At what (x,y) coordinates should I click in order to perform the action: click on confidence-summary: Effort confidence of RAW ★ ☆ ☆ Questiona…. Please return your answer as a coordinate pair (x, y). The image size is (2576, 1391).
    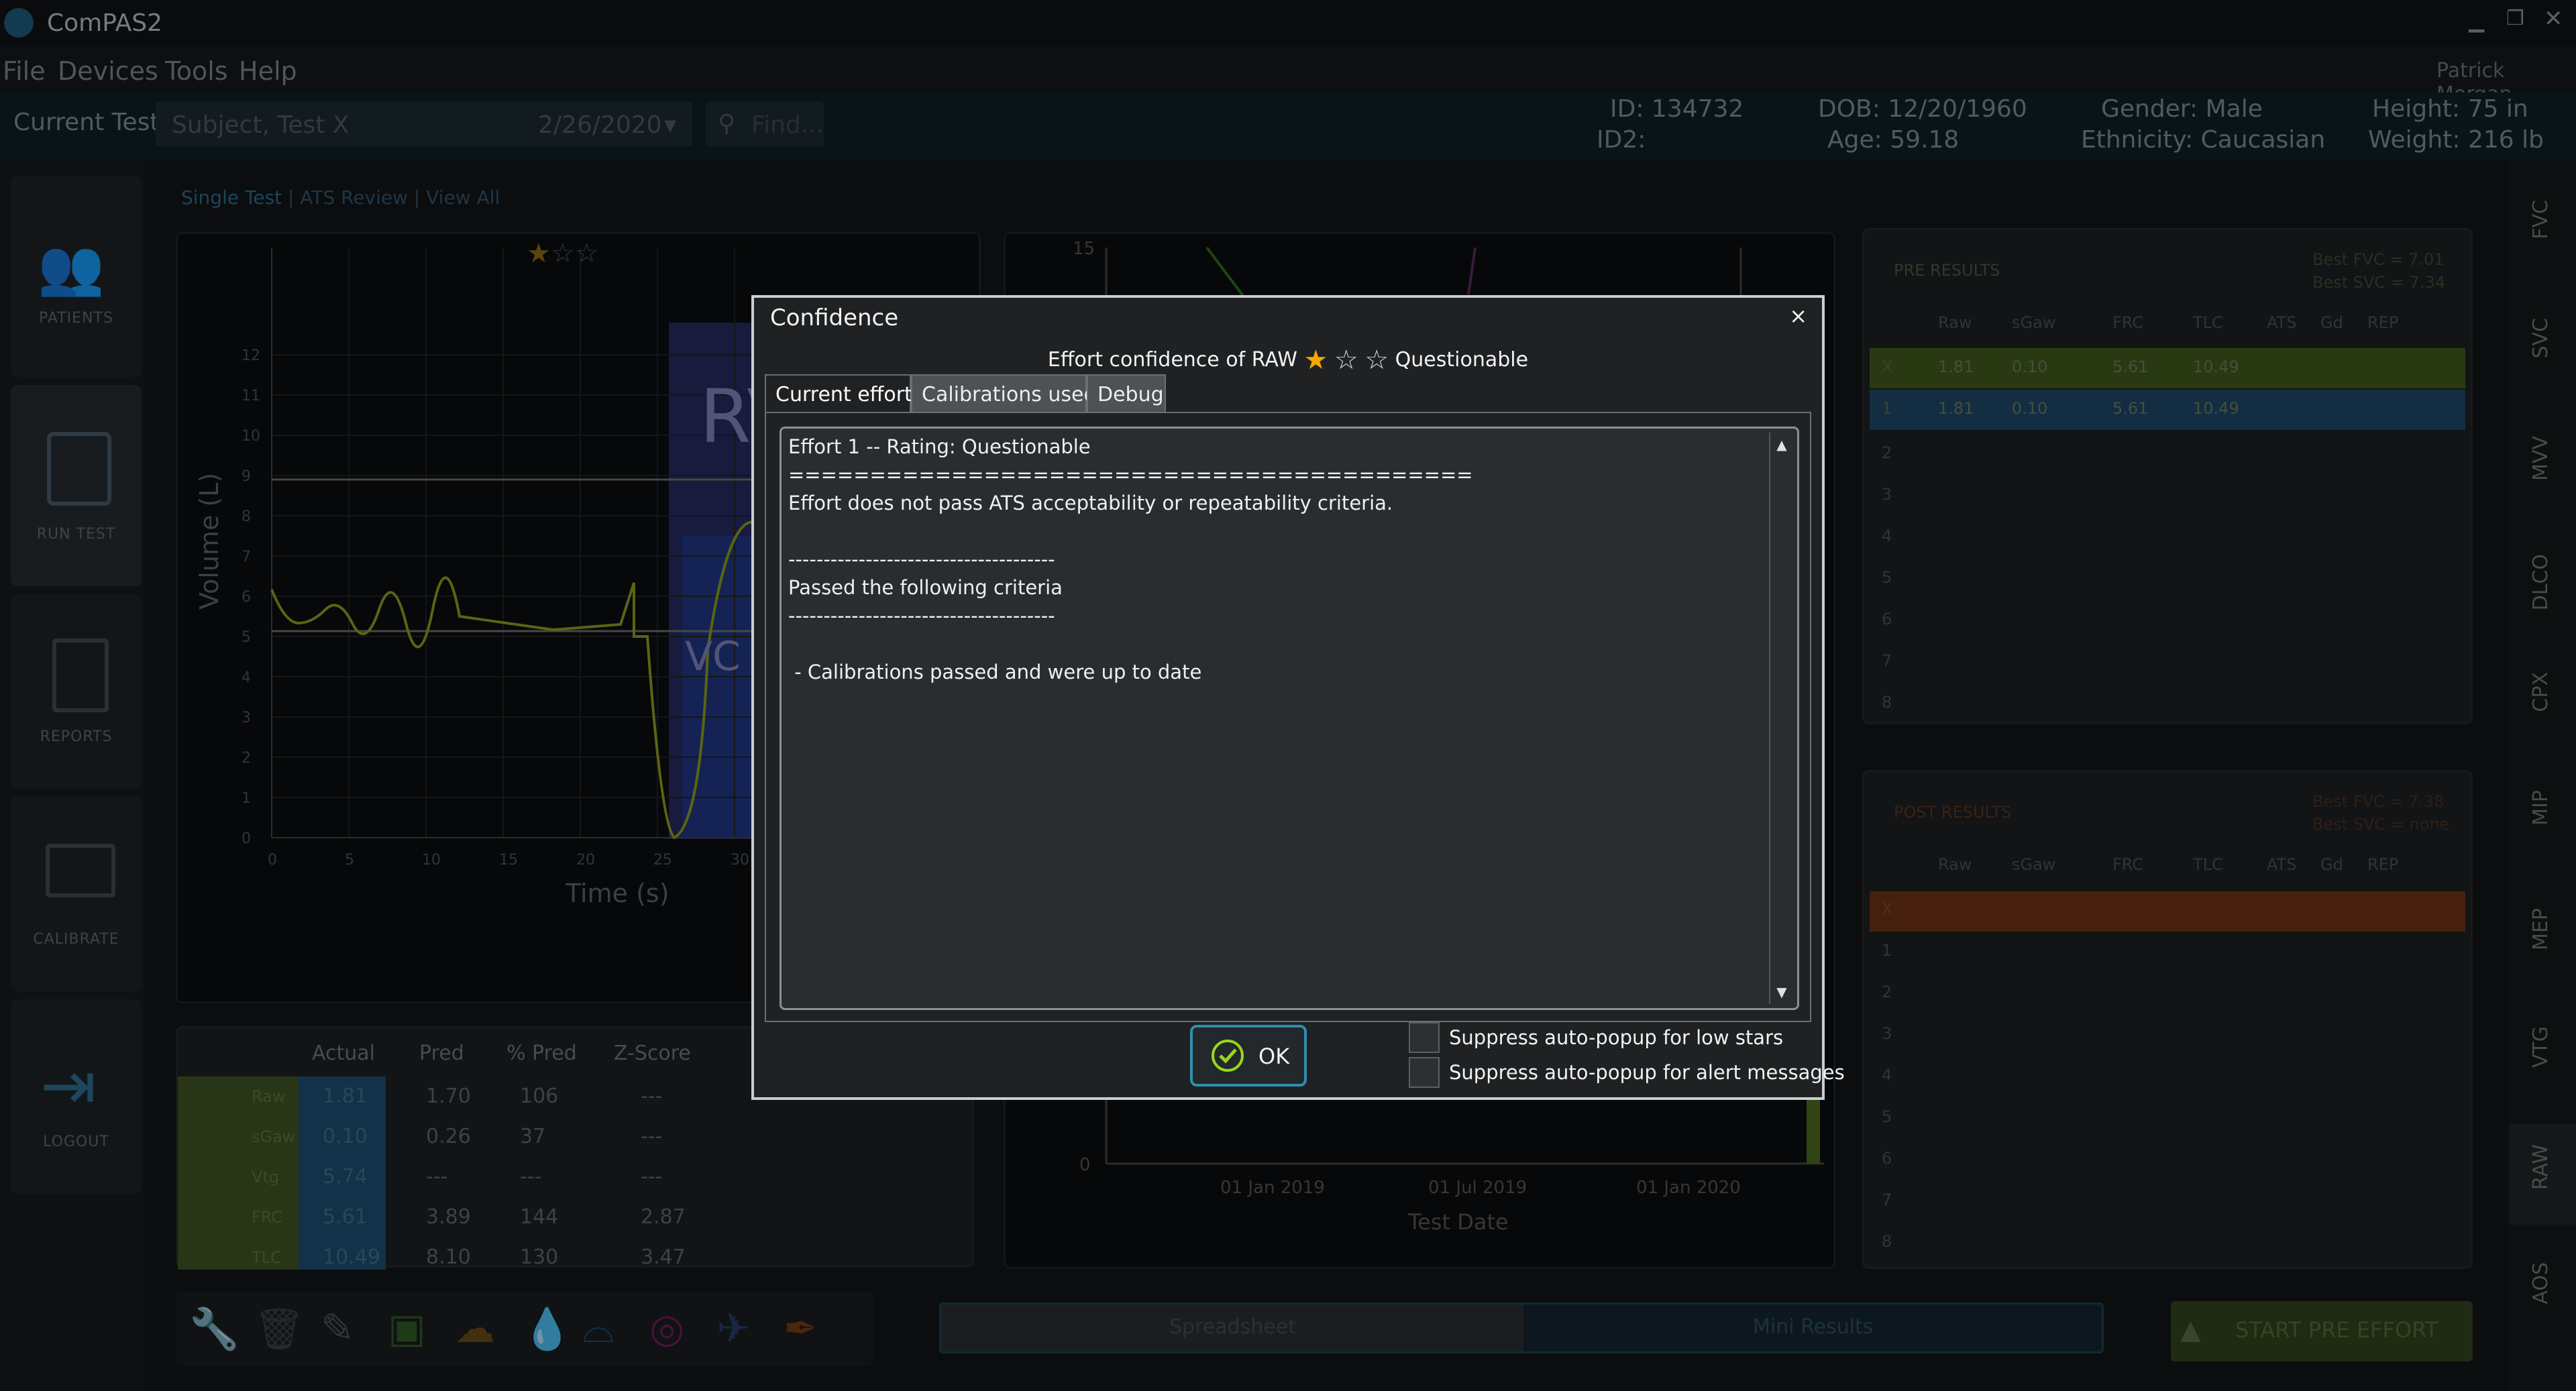
    Looking at the image, I should click on (1288, 361).